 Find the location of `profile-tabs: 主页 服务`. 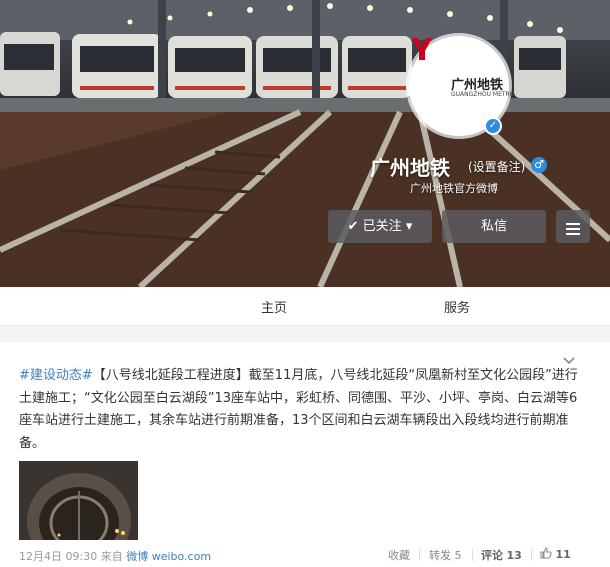

profile-tabs: 主页 服务 is located at coordinates (305, 306).